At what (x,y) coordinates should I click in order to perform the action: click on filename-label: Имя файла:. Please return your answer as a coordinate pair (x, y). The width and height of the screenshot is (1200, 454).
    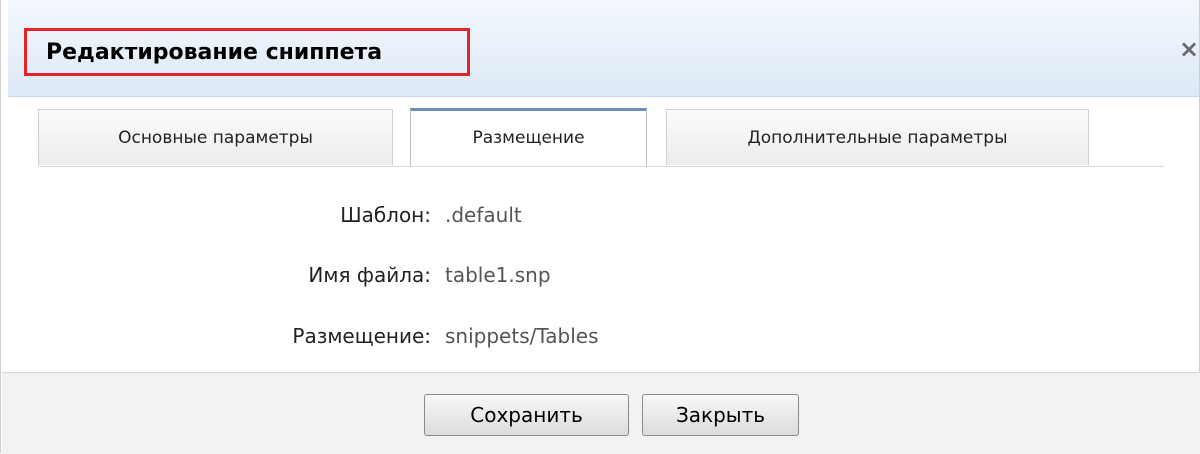
    Looking at the image, I should click on (369, 275).